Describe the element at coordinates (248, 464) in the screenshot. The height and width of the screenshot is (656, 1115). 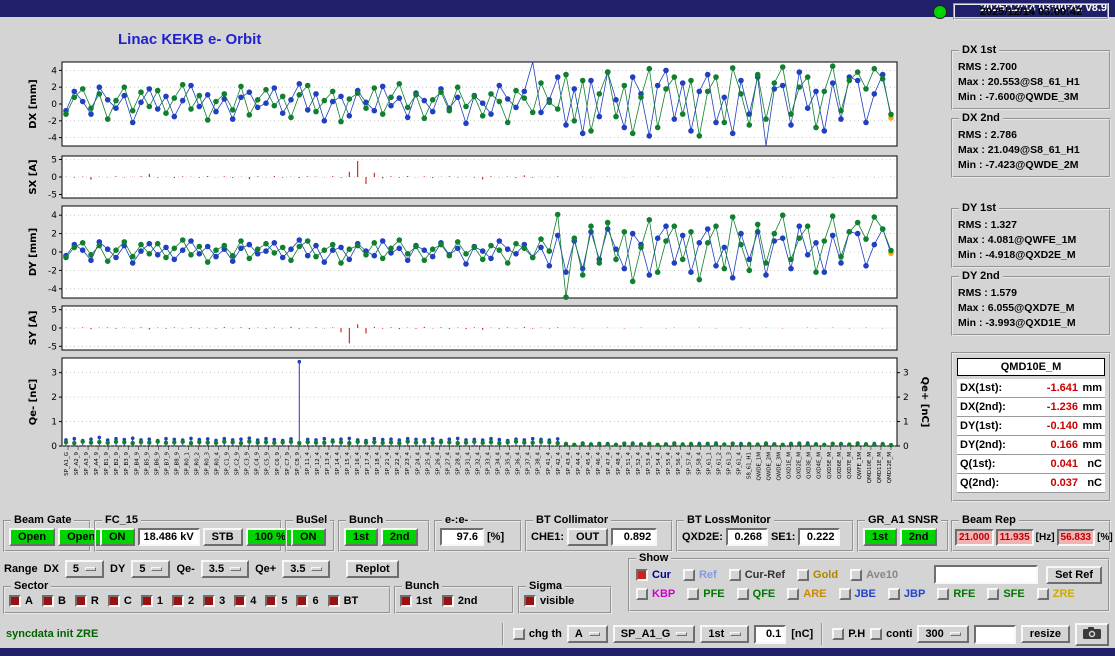
I see `svg-text: SP_C3_9` at that location.